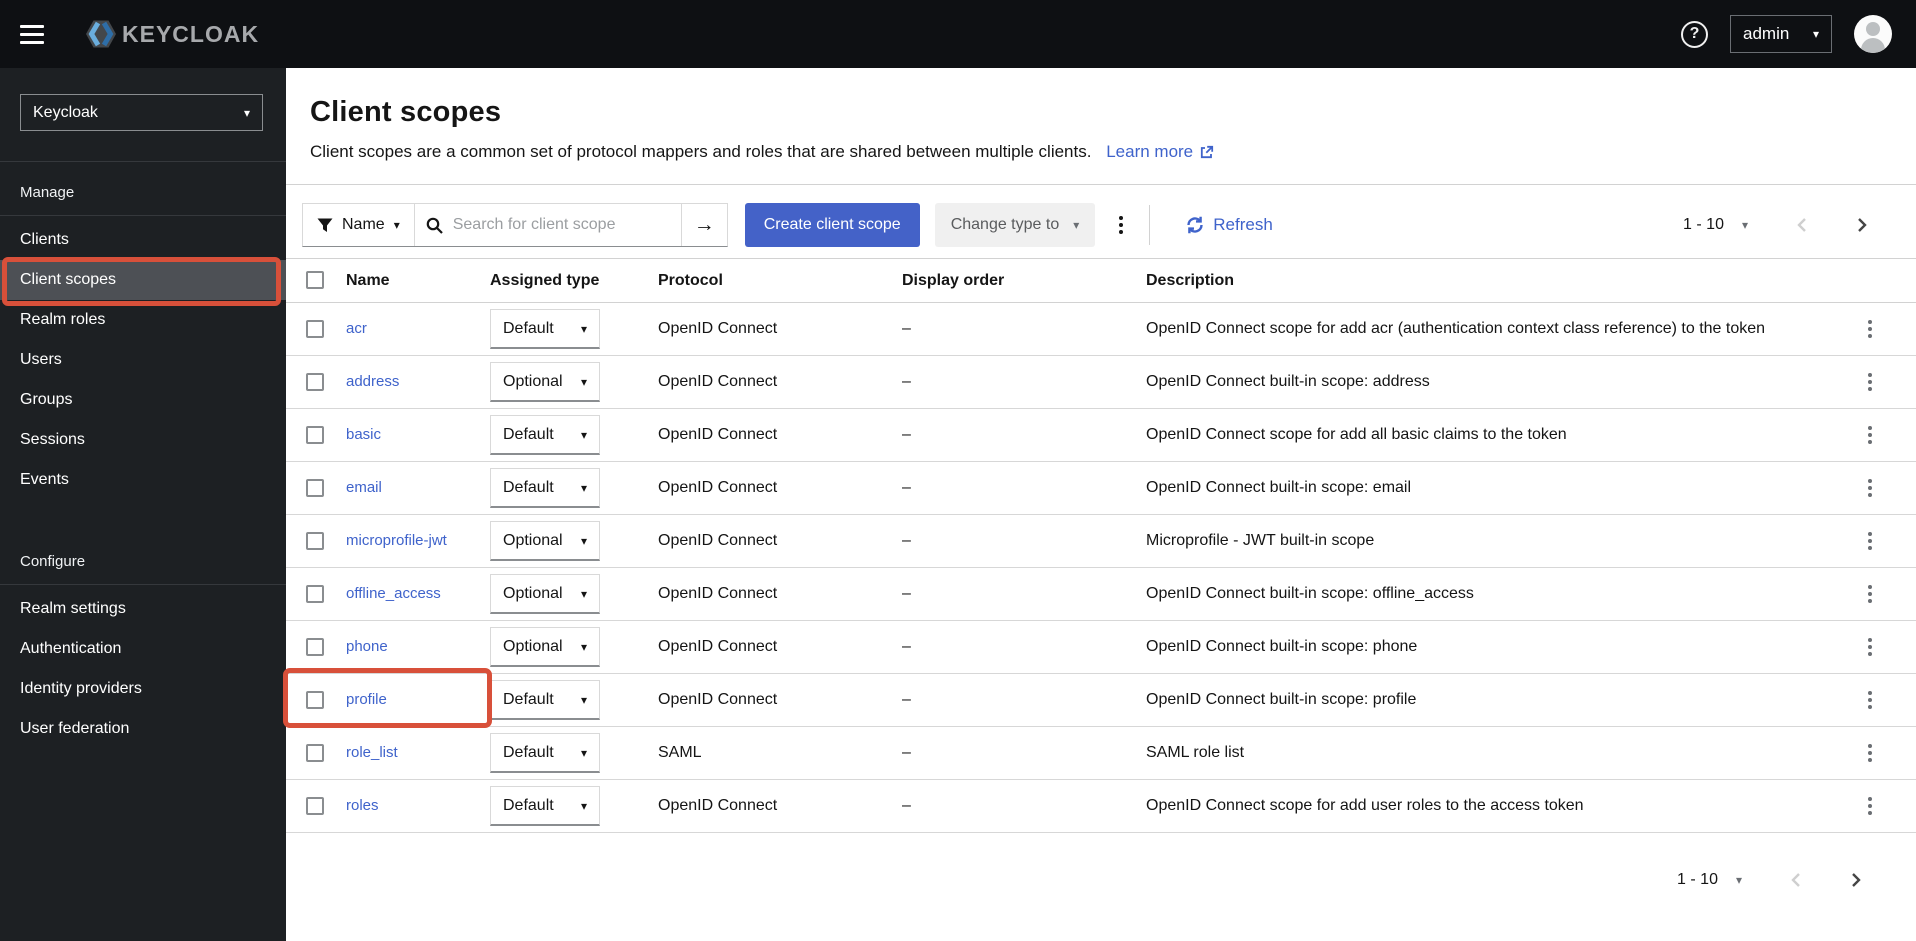 This screenshot has height=941, width=1916. What do you see at coordinates (143, 240) in the screenshot?
I see `sidebar-item-clients: Clients` at bounding box center [143, 240].